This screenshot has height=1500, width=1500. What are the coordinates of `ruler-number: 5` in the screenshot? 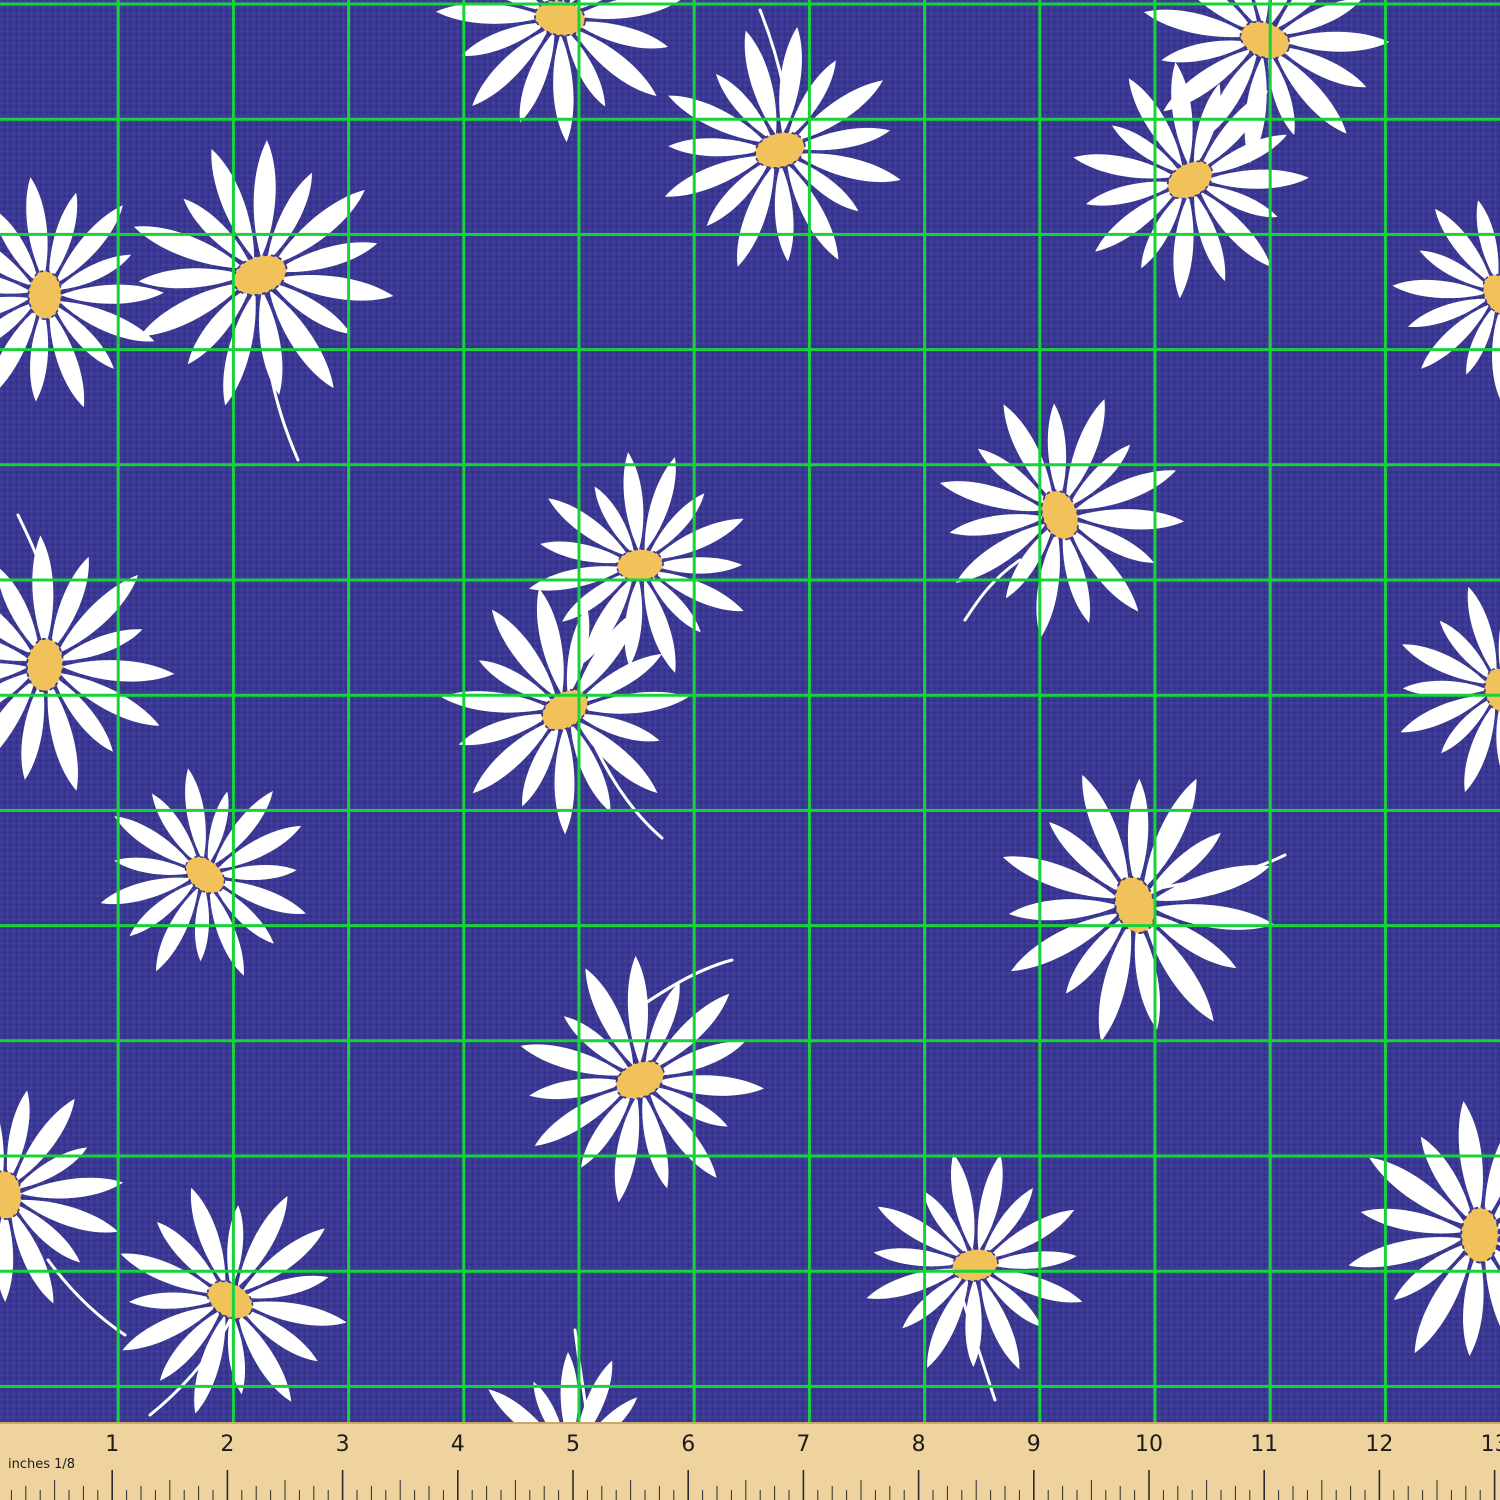 It's located at (573, 1444).